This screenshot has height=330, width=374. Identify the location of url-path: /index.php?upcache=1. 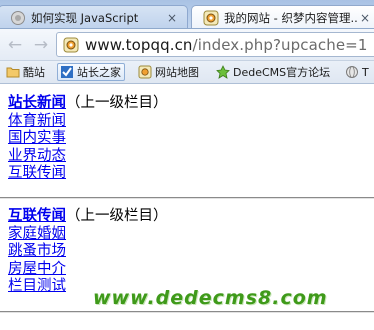
(280, 44).